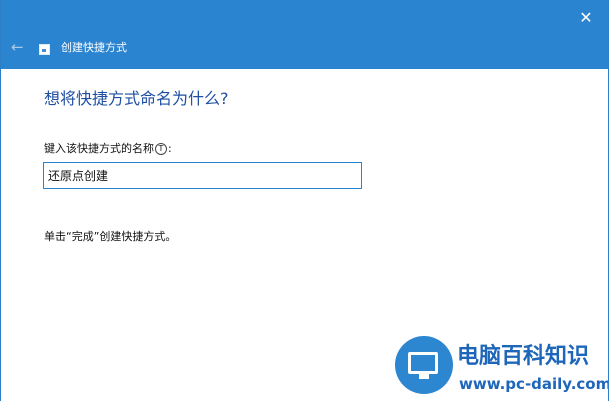 This screenshot has width=609, height=401. What do you see at coordinates (202, 175) in the screenshot?
I see `shortcut-name-input` at bounding box center [202, 175].